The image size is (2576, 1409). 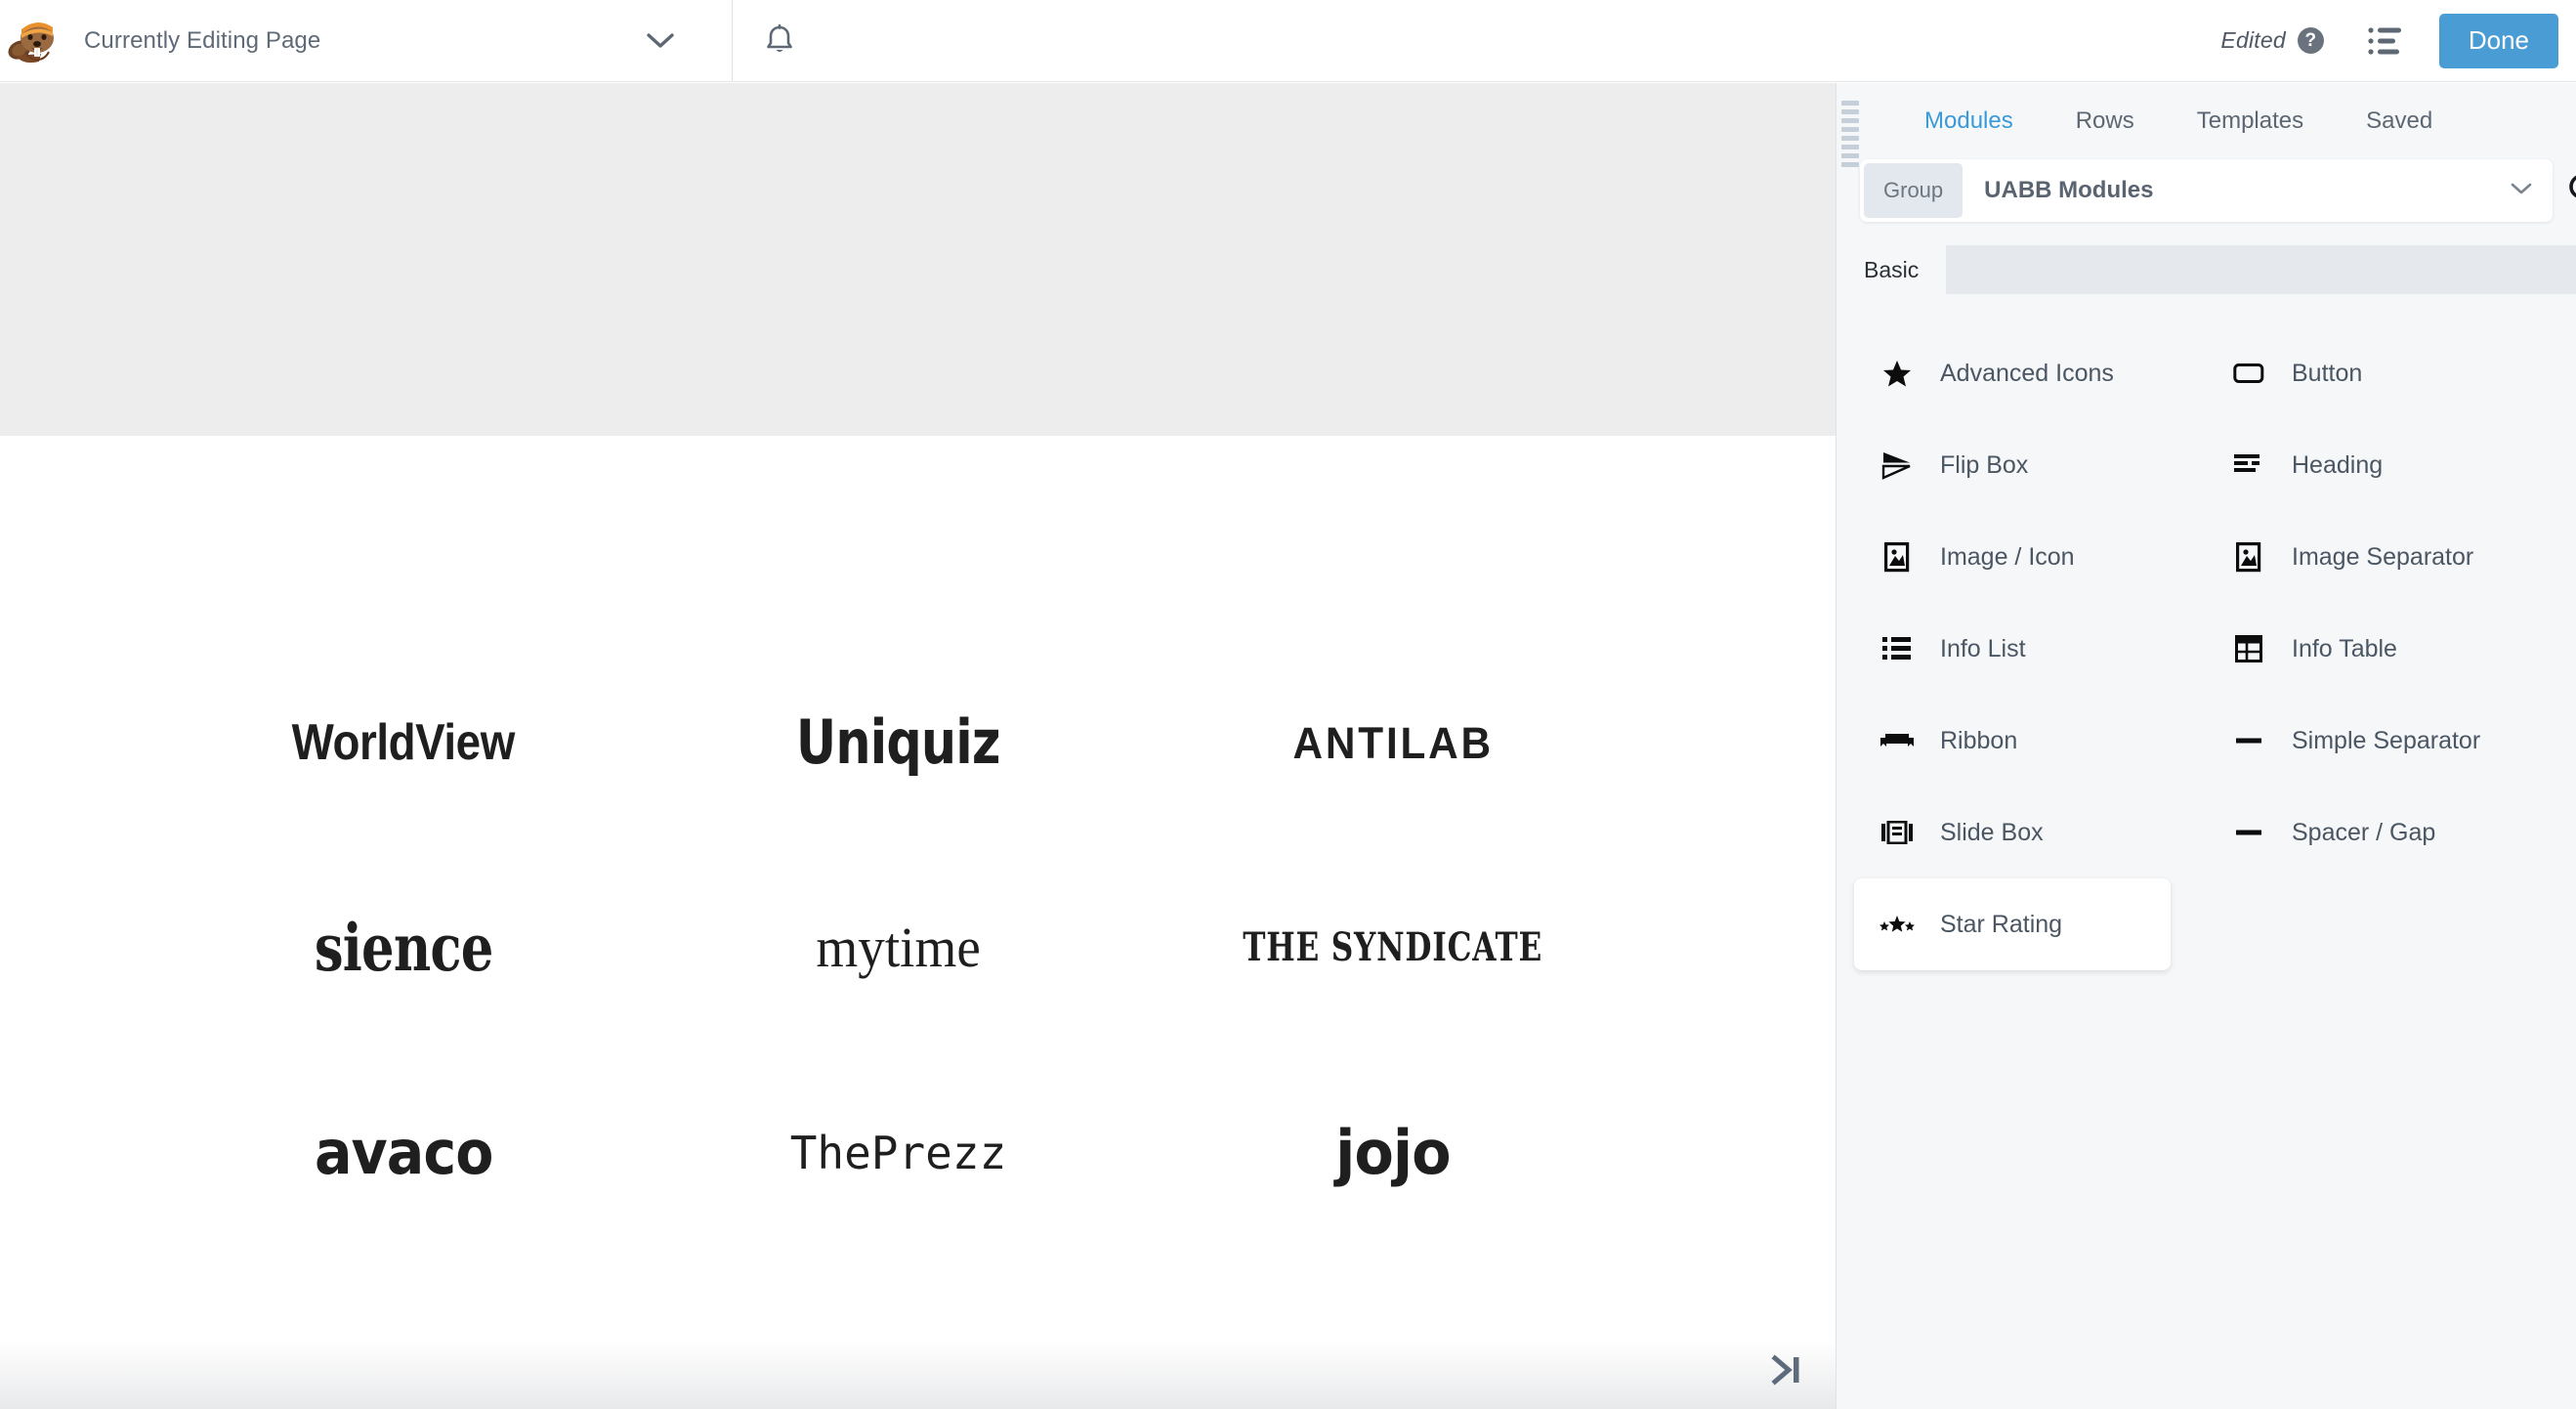 I want to click on logo-text: jojo, so click(x=1393, y=1152).